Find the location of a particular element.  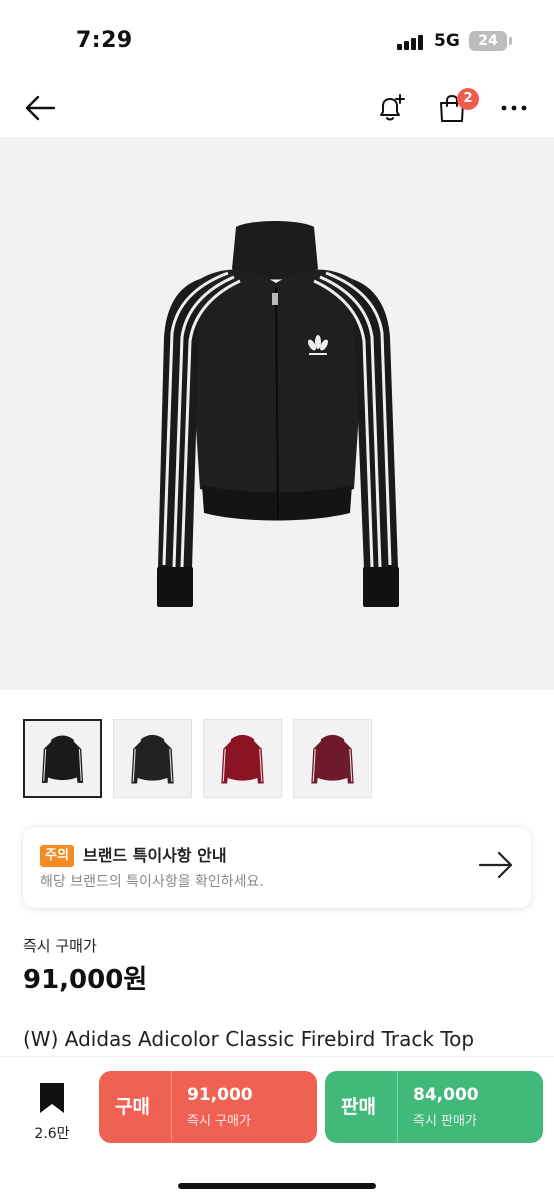

price-alert-button is located at coordinates (391, 108).